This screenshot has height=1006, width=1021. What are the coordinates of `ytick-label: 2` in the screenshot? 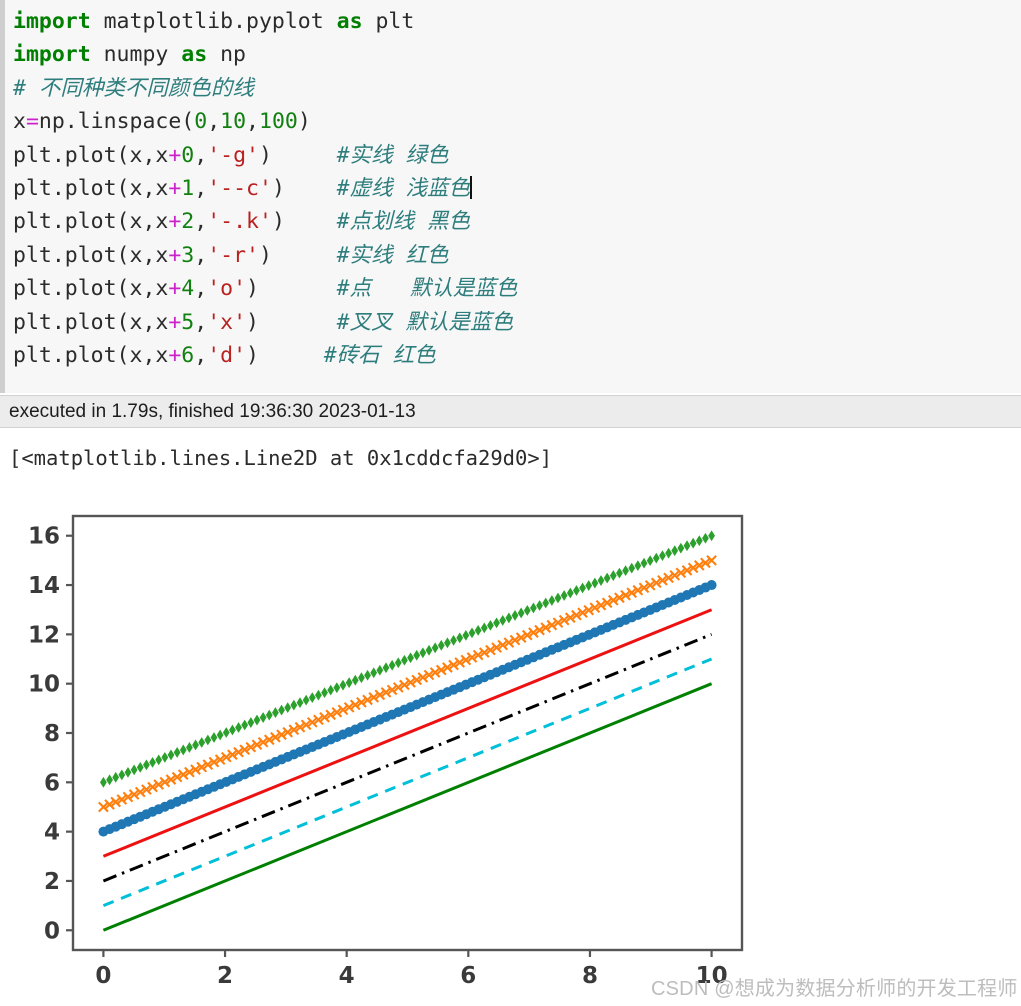 It's located at (52, 882).